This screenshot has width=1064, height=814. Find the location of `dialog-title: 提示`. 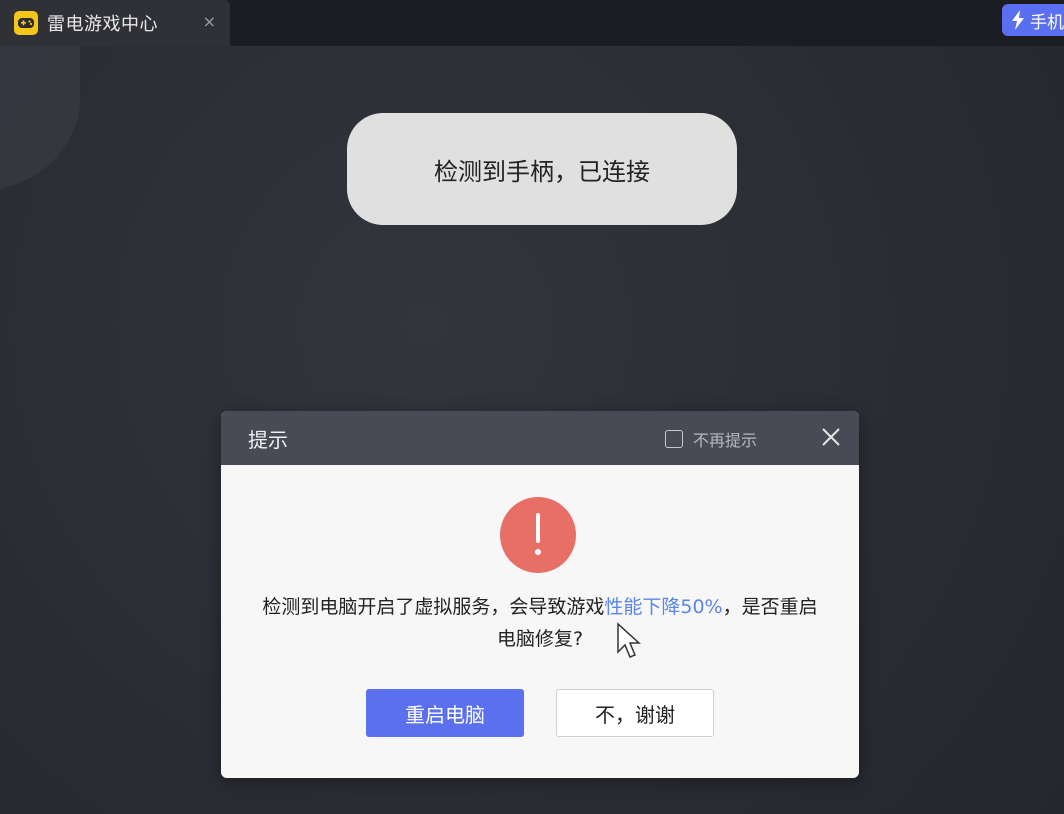

dialog-title: 提示 is located at coordinates (268, 439).